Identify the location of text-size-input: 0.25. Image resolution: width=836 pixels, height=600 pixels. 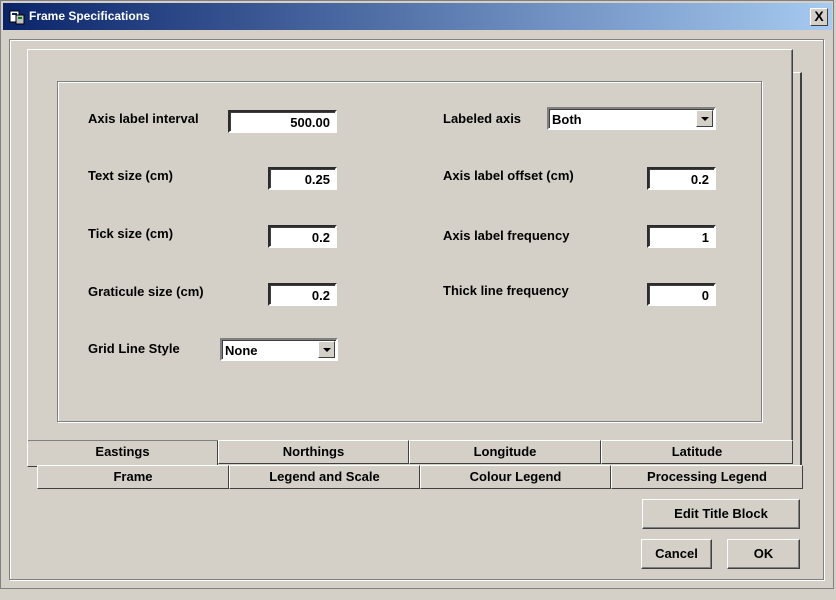
(302, 178).